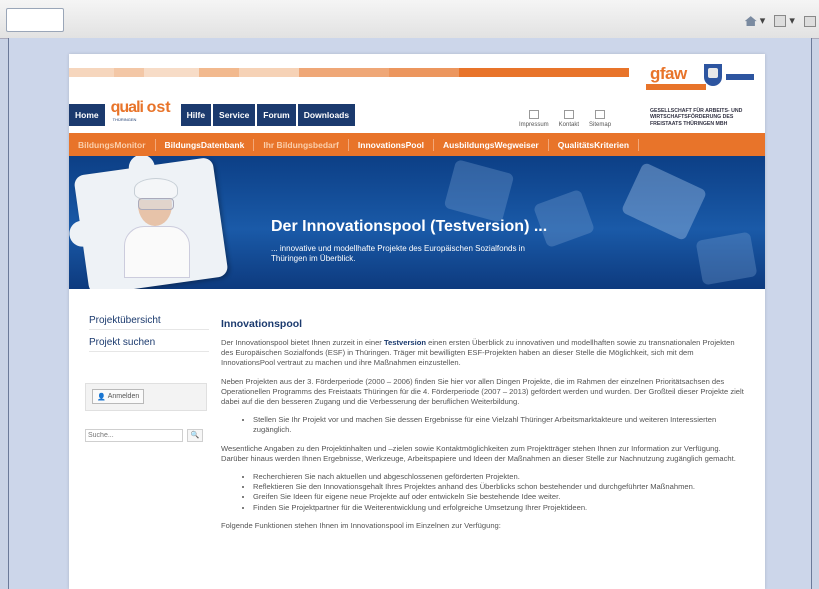  I want to click on thuringia-crest-icon, so click(713, 75).